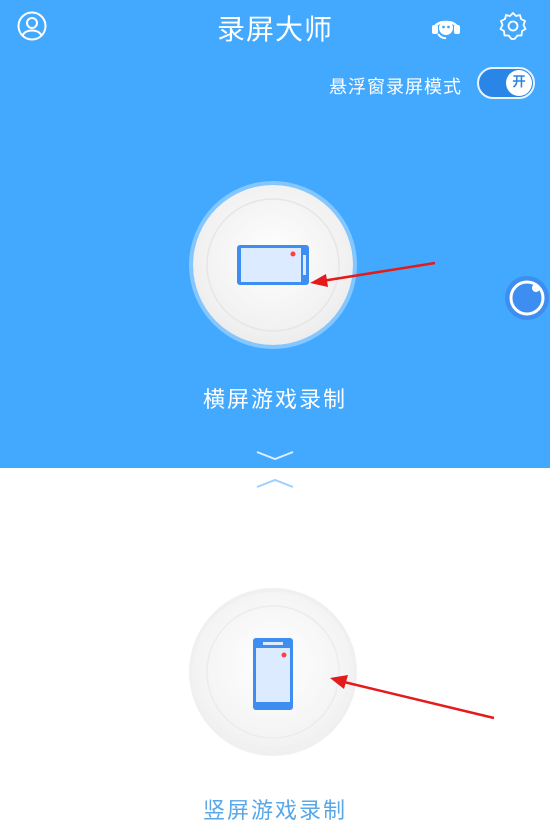  Describe the element at coordinates (446, 27) in the screenshot. I see `headset-support-icon` at that location.